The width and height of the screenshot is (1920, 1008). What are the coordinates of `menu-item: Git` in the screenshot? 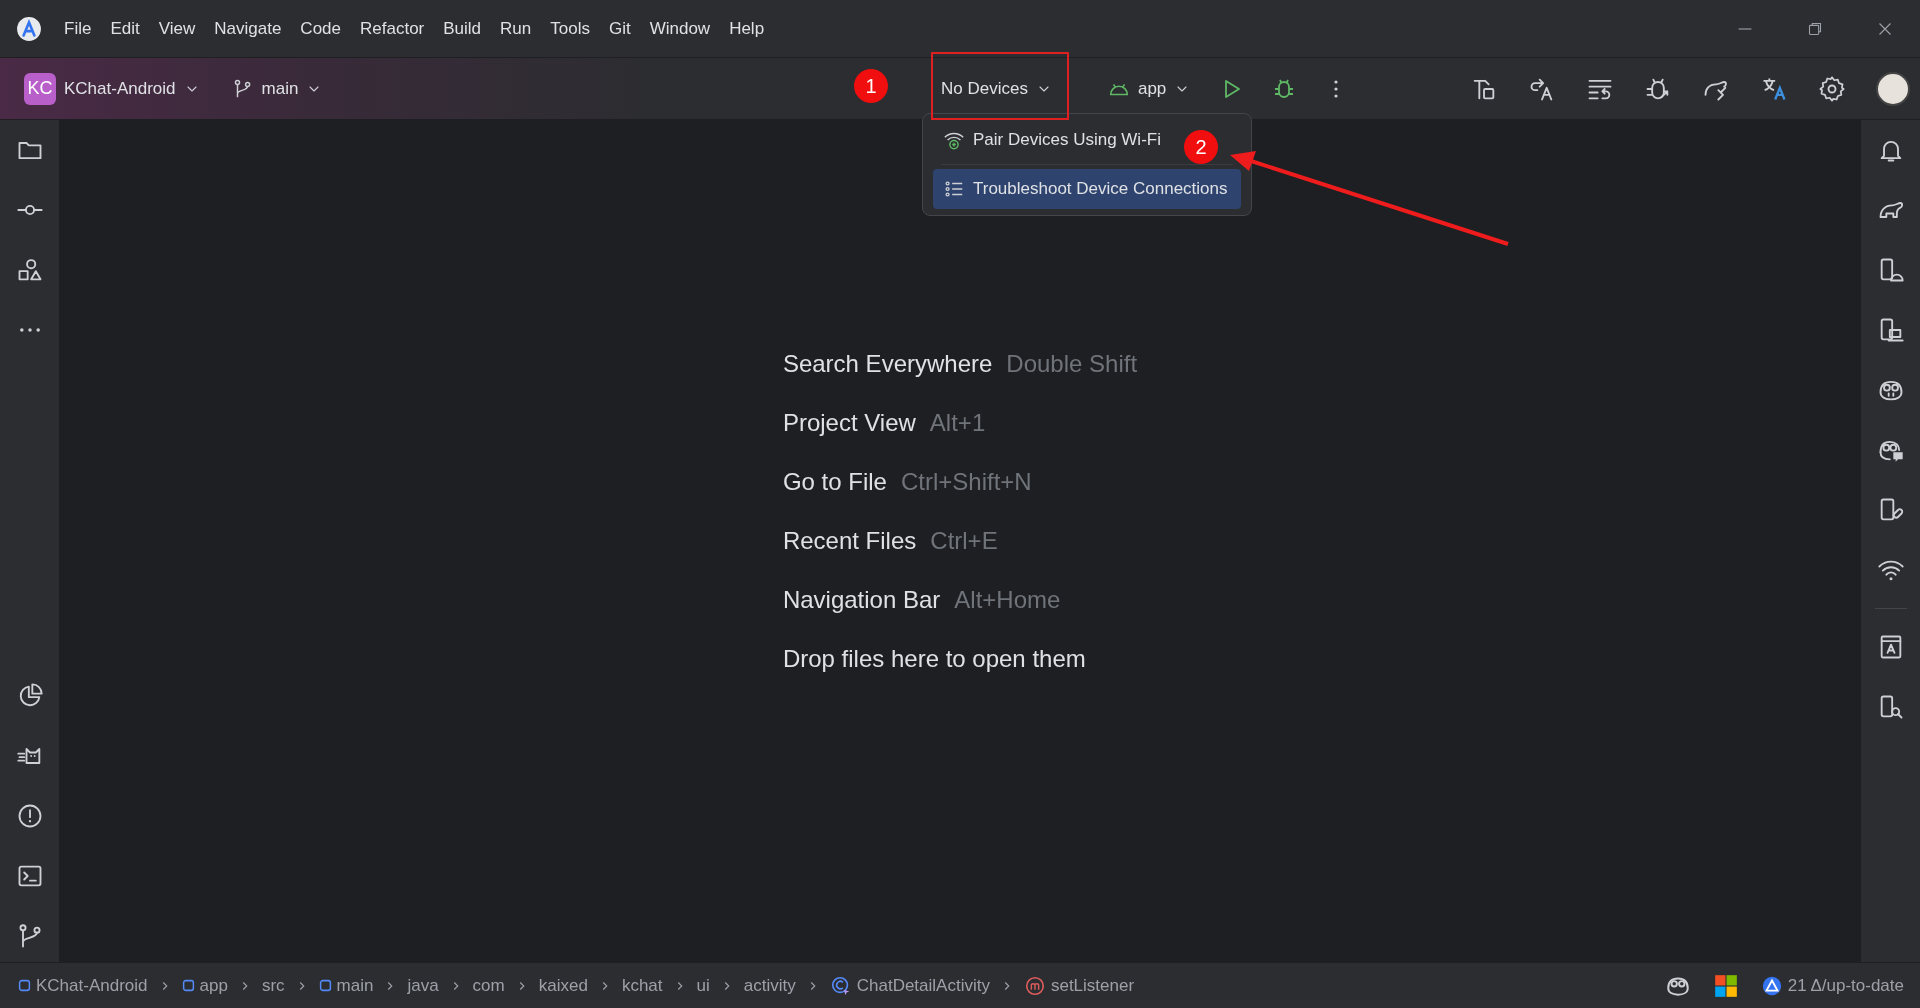 It's located at (619, 28).